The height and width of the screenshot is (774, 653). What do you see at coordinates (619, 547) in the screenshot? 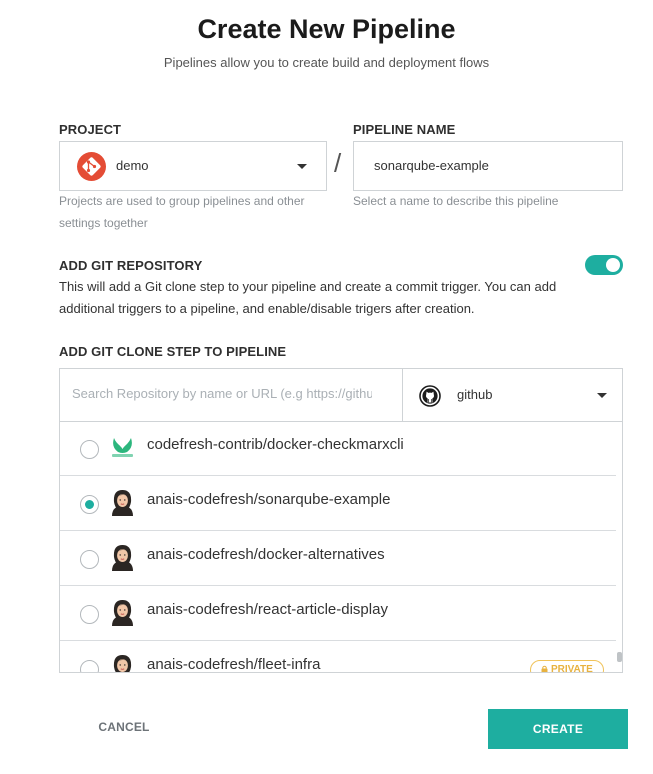
I see `repository-list-scrollbar` at bounding box center [619, 547].